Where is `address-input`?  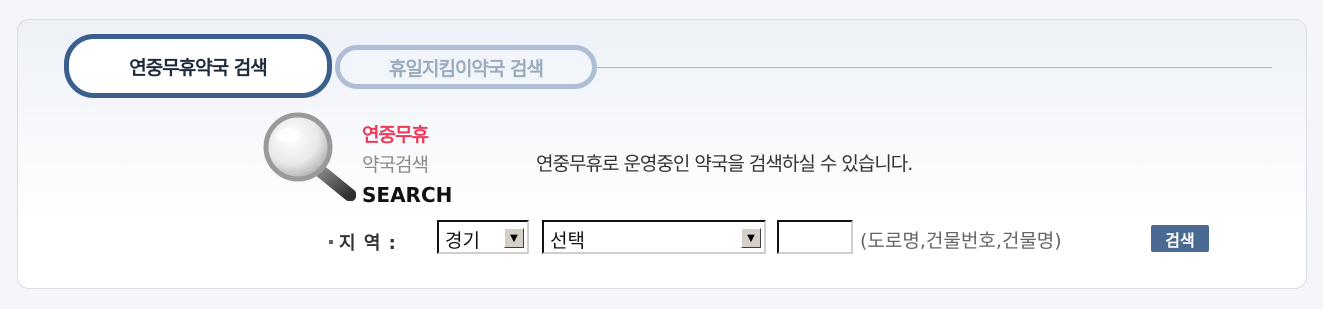 address-input is located at coordinates (815, 237).